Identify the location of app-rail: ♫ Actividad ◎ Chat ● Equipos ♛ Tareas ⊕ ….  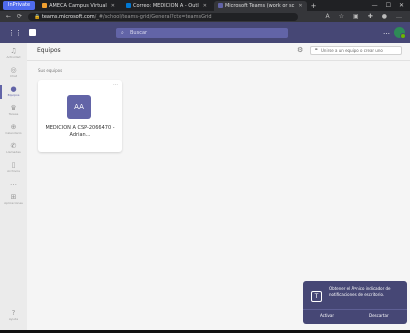
(13, 188).